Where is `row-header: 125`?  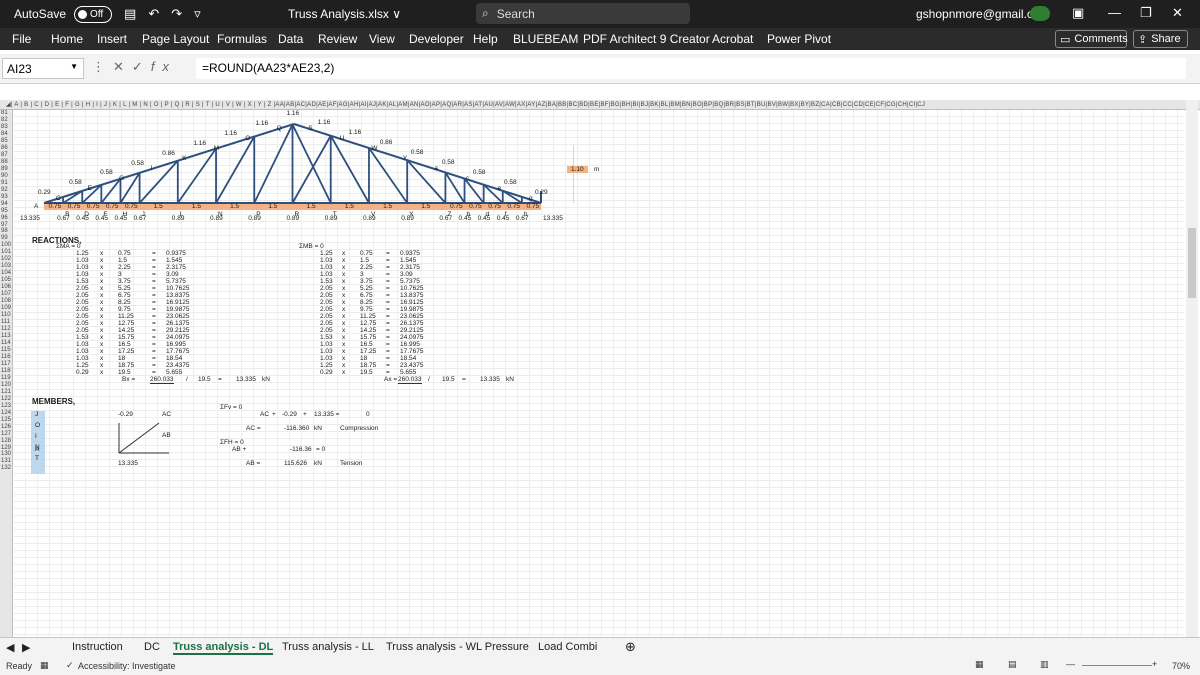
row-header: 125 is located at coordinates (6, 420).